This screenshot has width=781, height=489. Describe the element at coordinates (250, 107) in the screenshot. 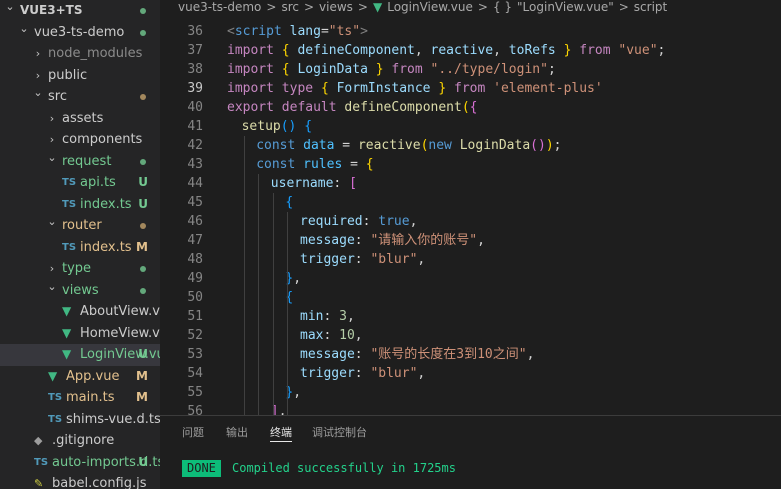

I see `code-token: export` at that location.